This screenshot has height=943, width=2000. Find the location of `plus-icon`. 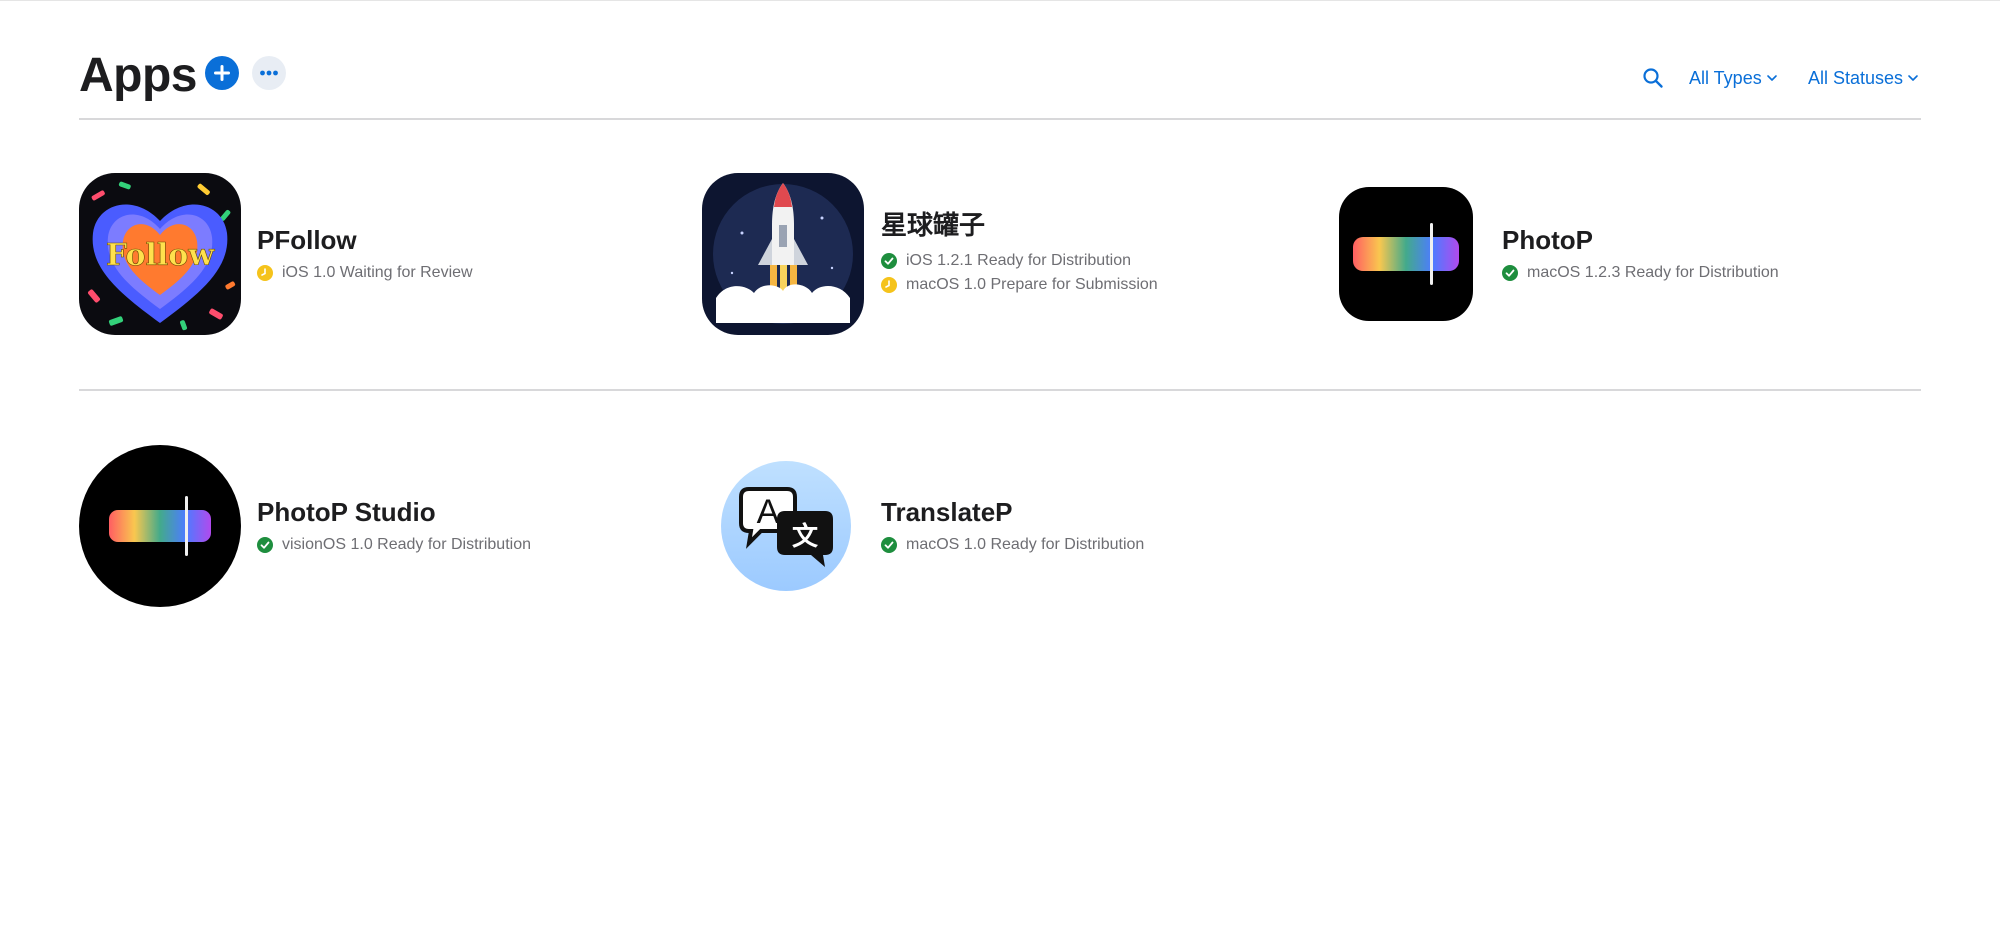

plus-icon is located at coordinates (222, 73).